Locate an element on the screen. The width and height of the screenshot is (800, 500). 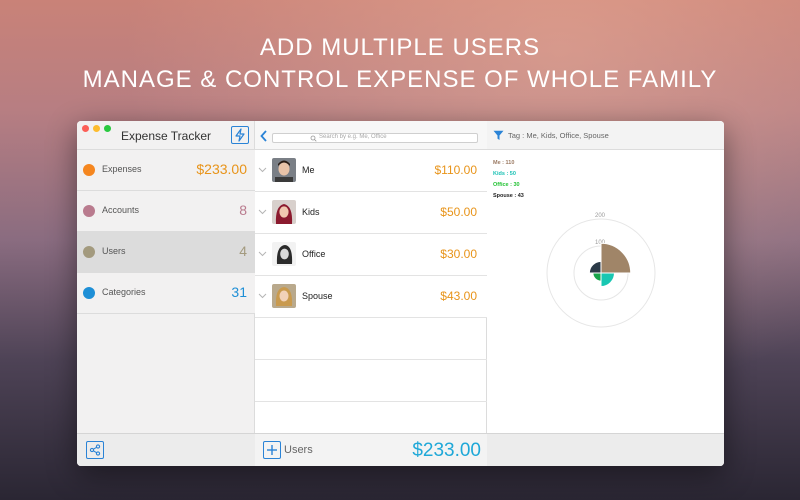
portrait-man-icon is located at coordinates (284, 170).